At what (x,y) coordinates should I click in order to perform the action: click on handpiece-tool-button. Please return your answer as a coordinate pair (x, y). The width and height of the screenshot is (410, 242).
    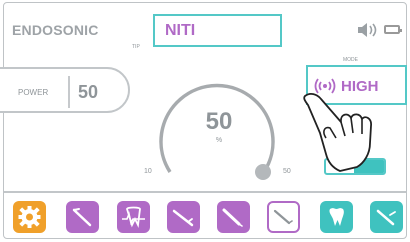
    Looking at the image, I should click on (183, 217).